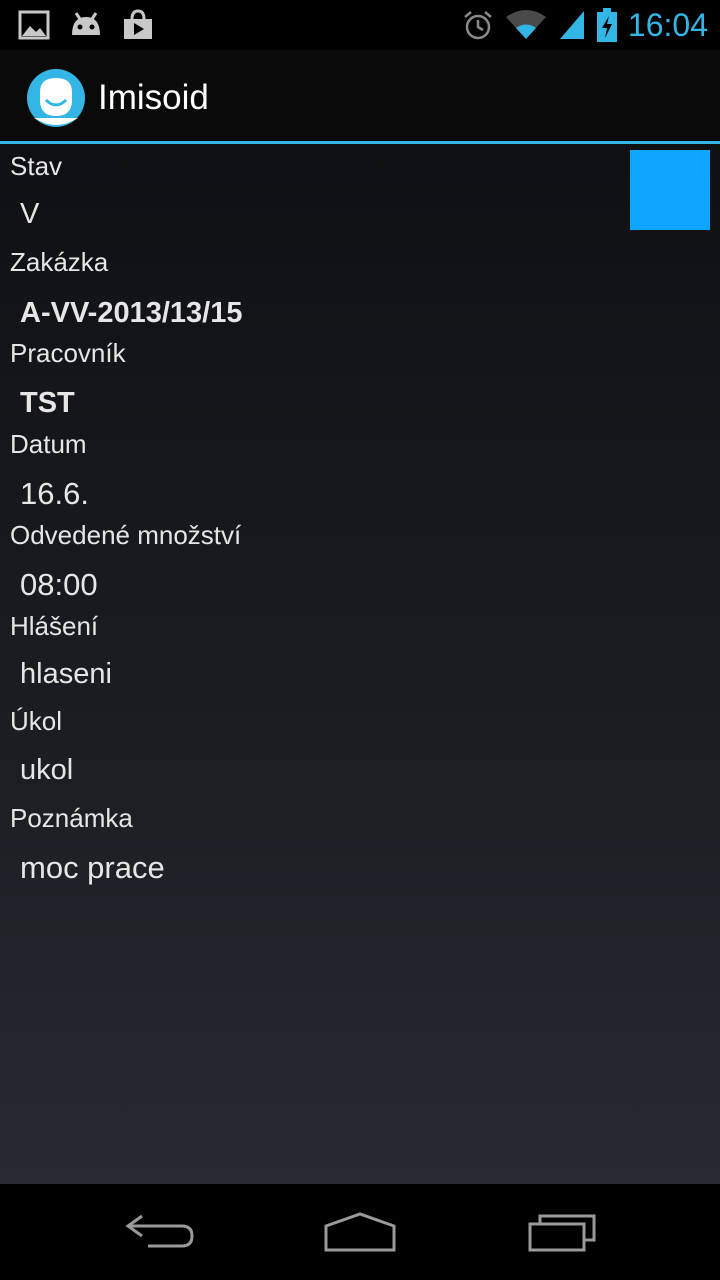 The width and height of the screenshot is (720, 1280). Describe the element at coordinates (36, 166) in the screenshot. I see `label-stav: Stav` at that location.